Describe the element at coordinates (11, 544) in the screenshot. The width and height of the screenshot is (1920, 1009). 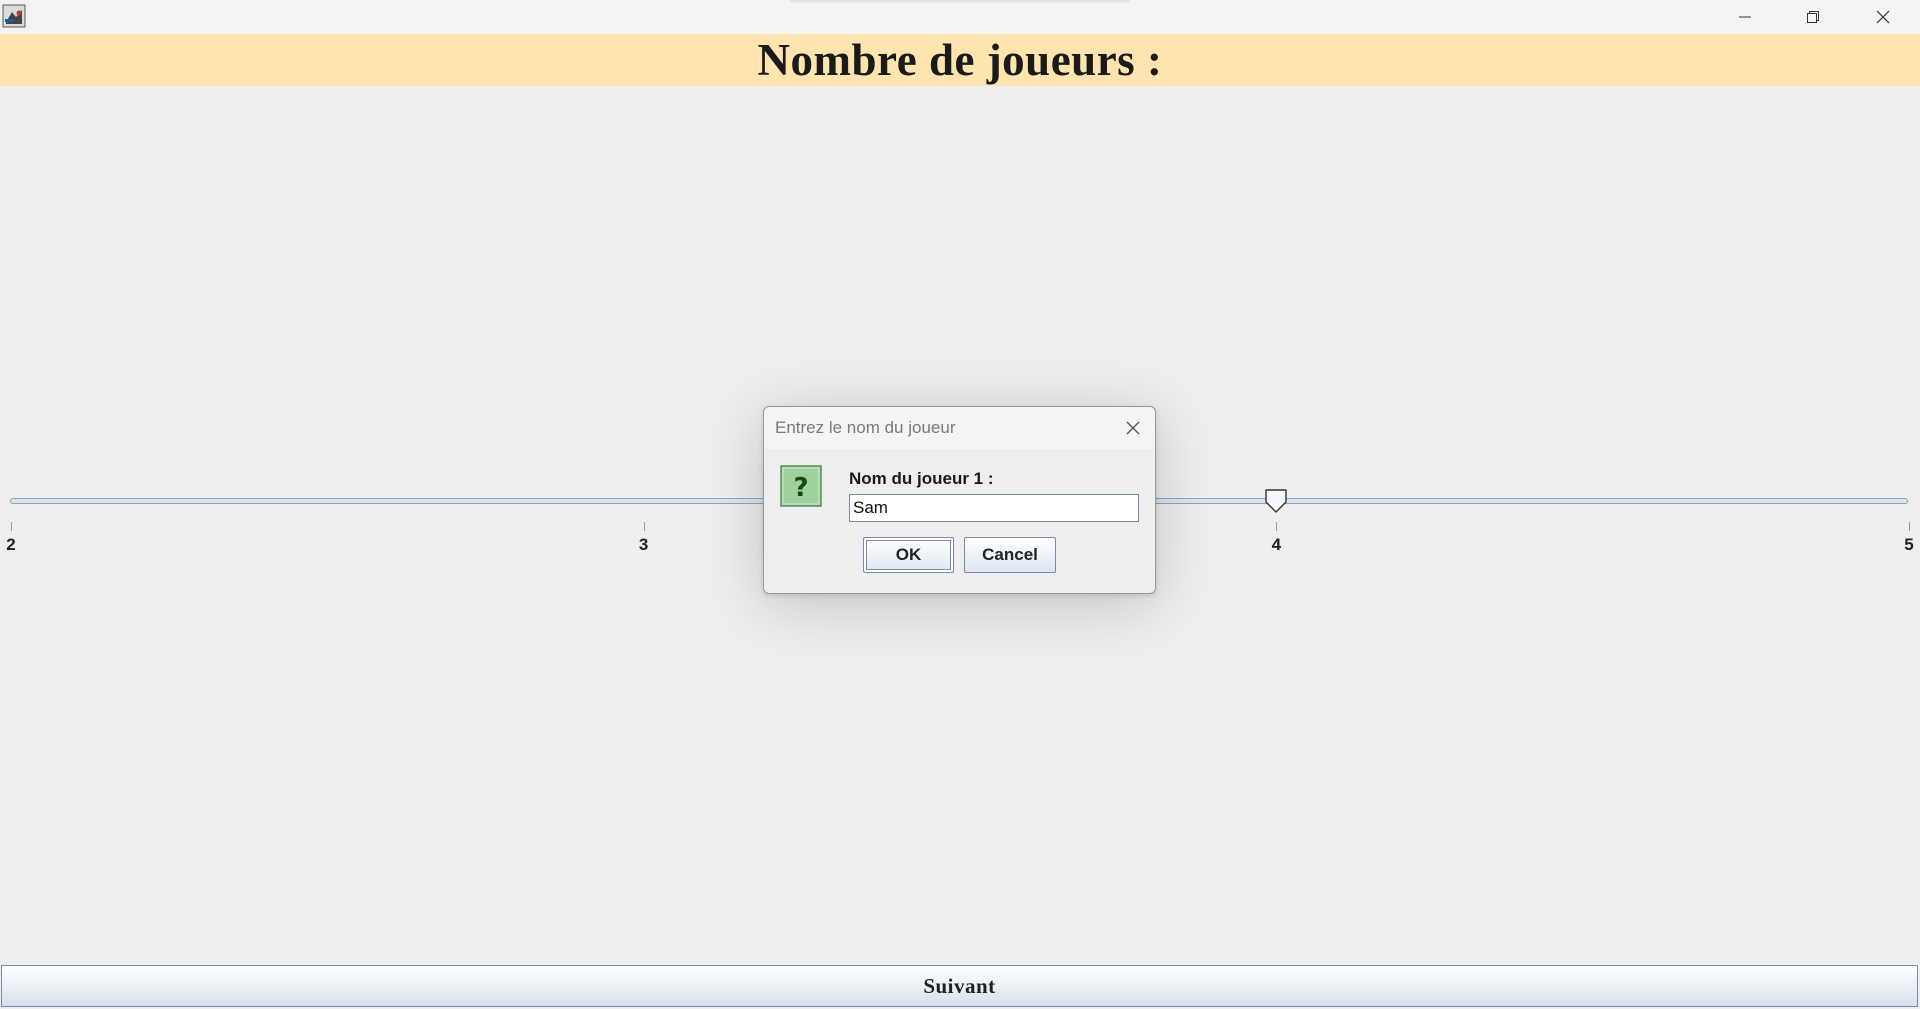
I see `slider-label: 2` at that location.